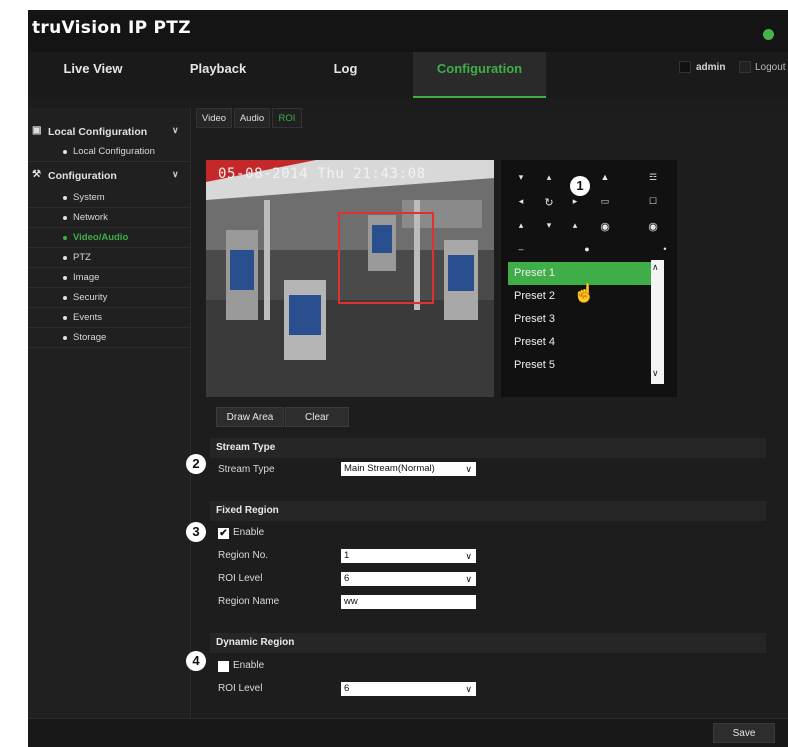 The image size is (788, 747). I want to click on tab-log: Log, so click(345, 75).